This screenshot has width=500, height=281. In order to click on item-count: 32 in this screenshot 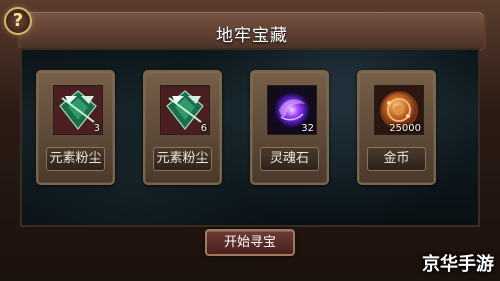, I will do `click(307, 128)`.